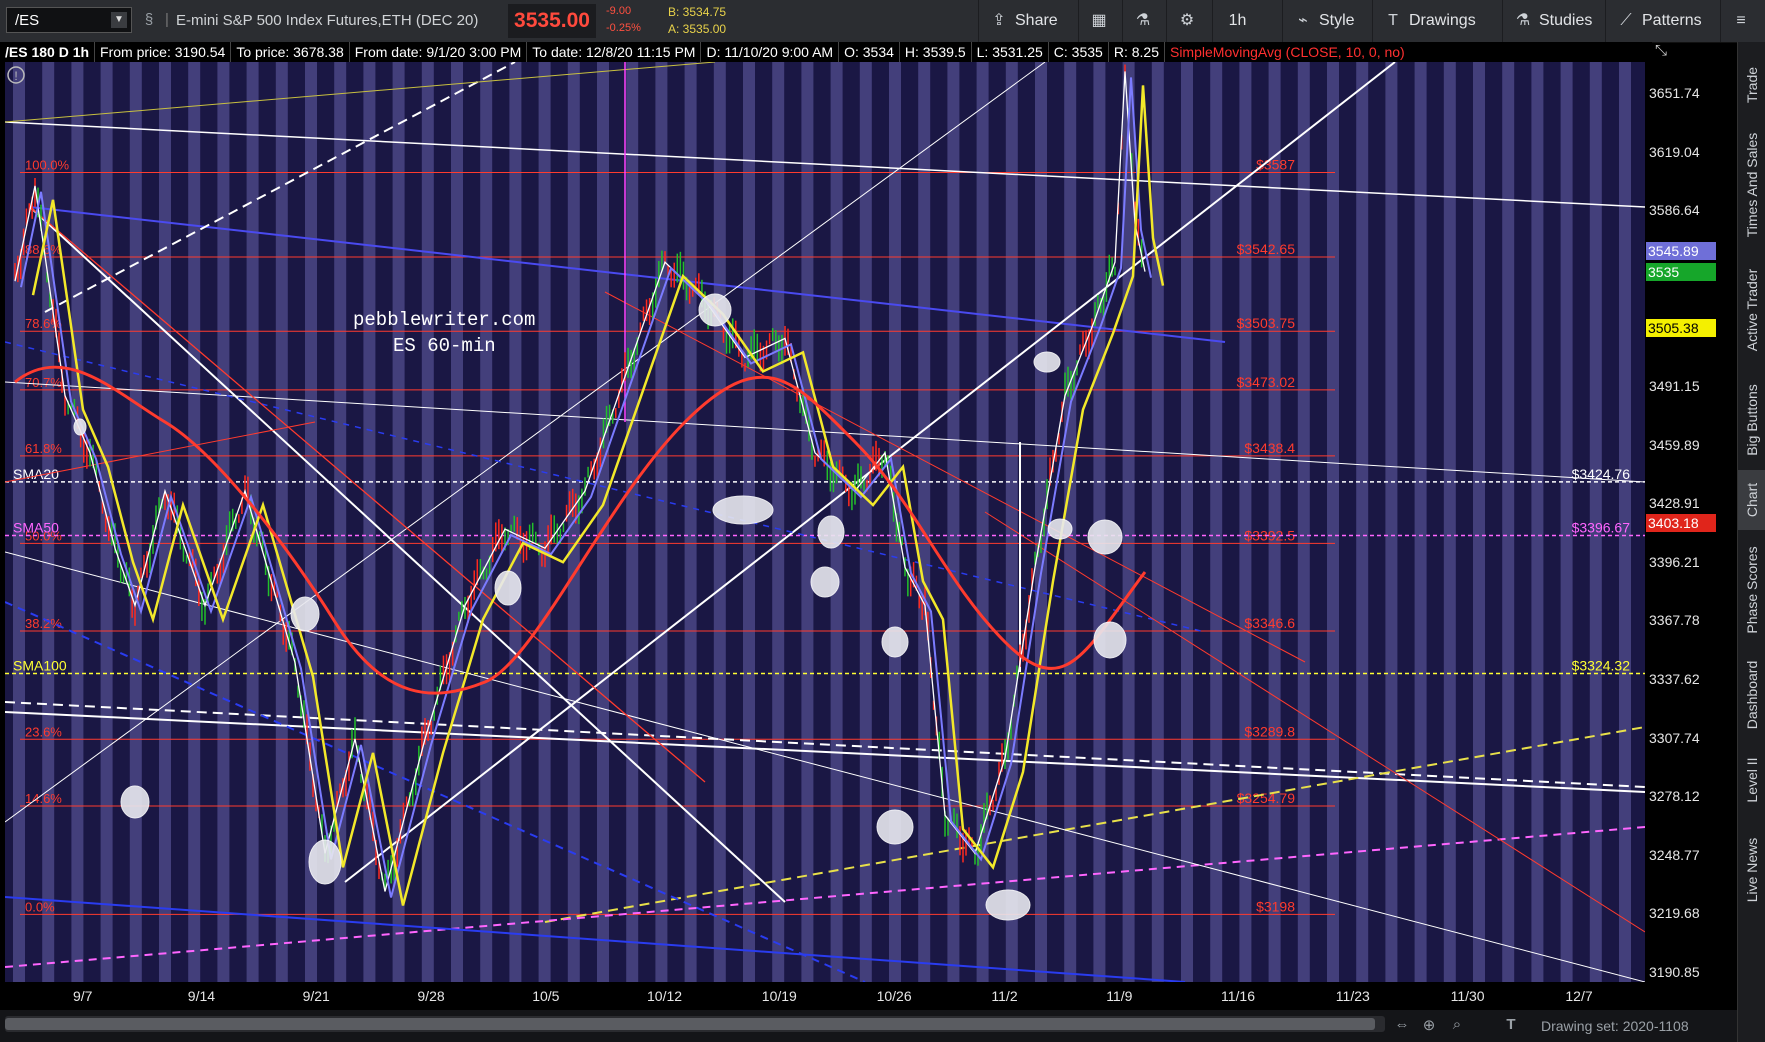  What do you see at coordinates (1674, 796) in the screenshot?
I see `price-scale-label: 3278.12` at bounding box center [1674, 796].